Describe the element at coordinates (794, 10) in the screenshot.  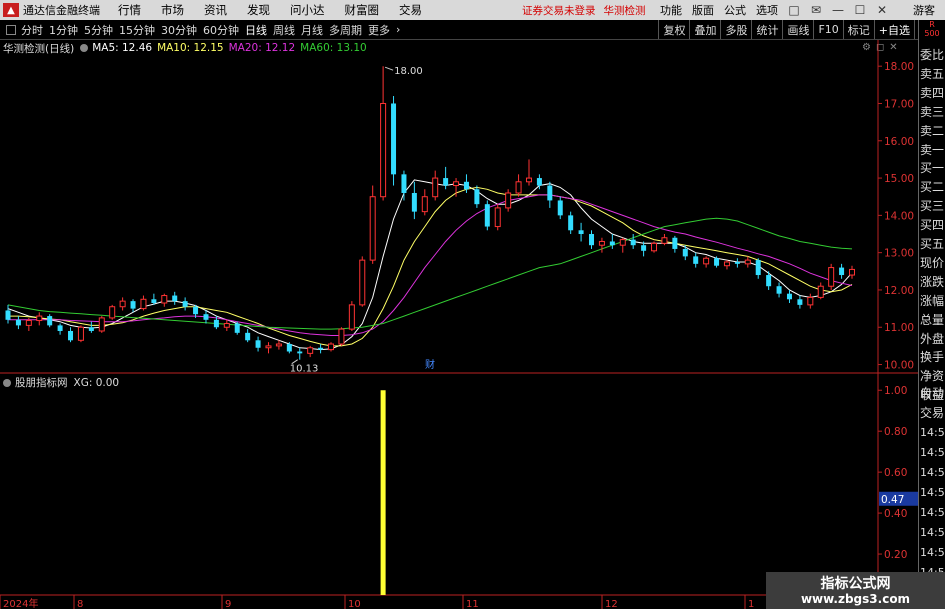
I see `window-icon: □` at that location.